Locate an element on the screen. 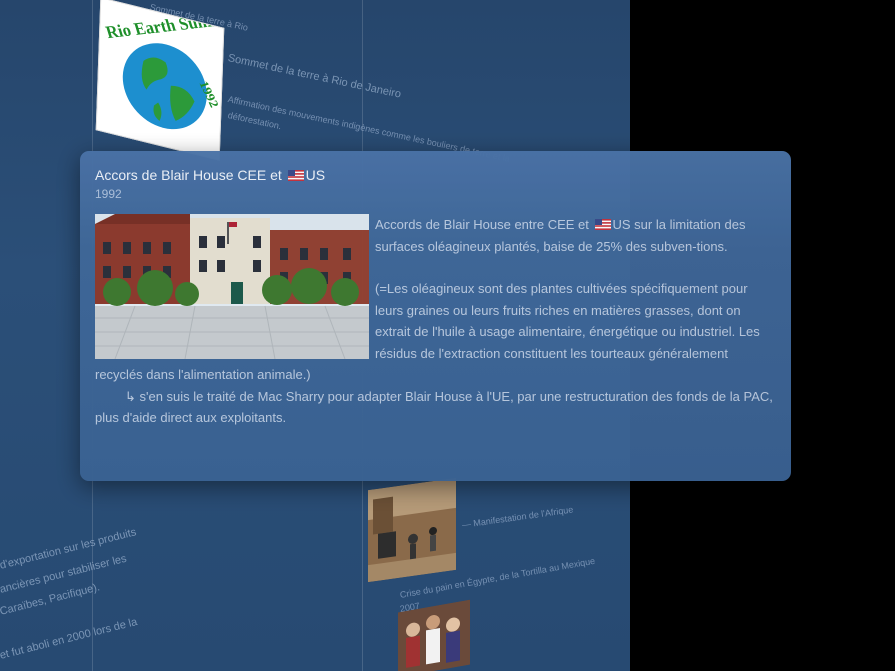 This screenshot has width=895, height=671. bg-caption: Sommet de la terre à Rio de Janeiro is located at coordinates (314, 76).